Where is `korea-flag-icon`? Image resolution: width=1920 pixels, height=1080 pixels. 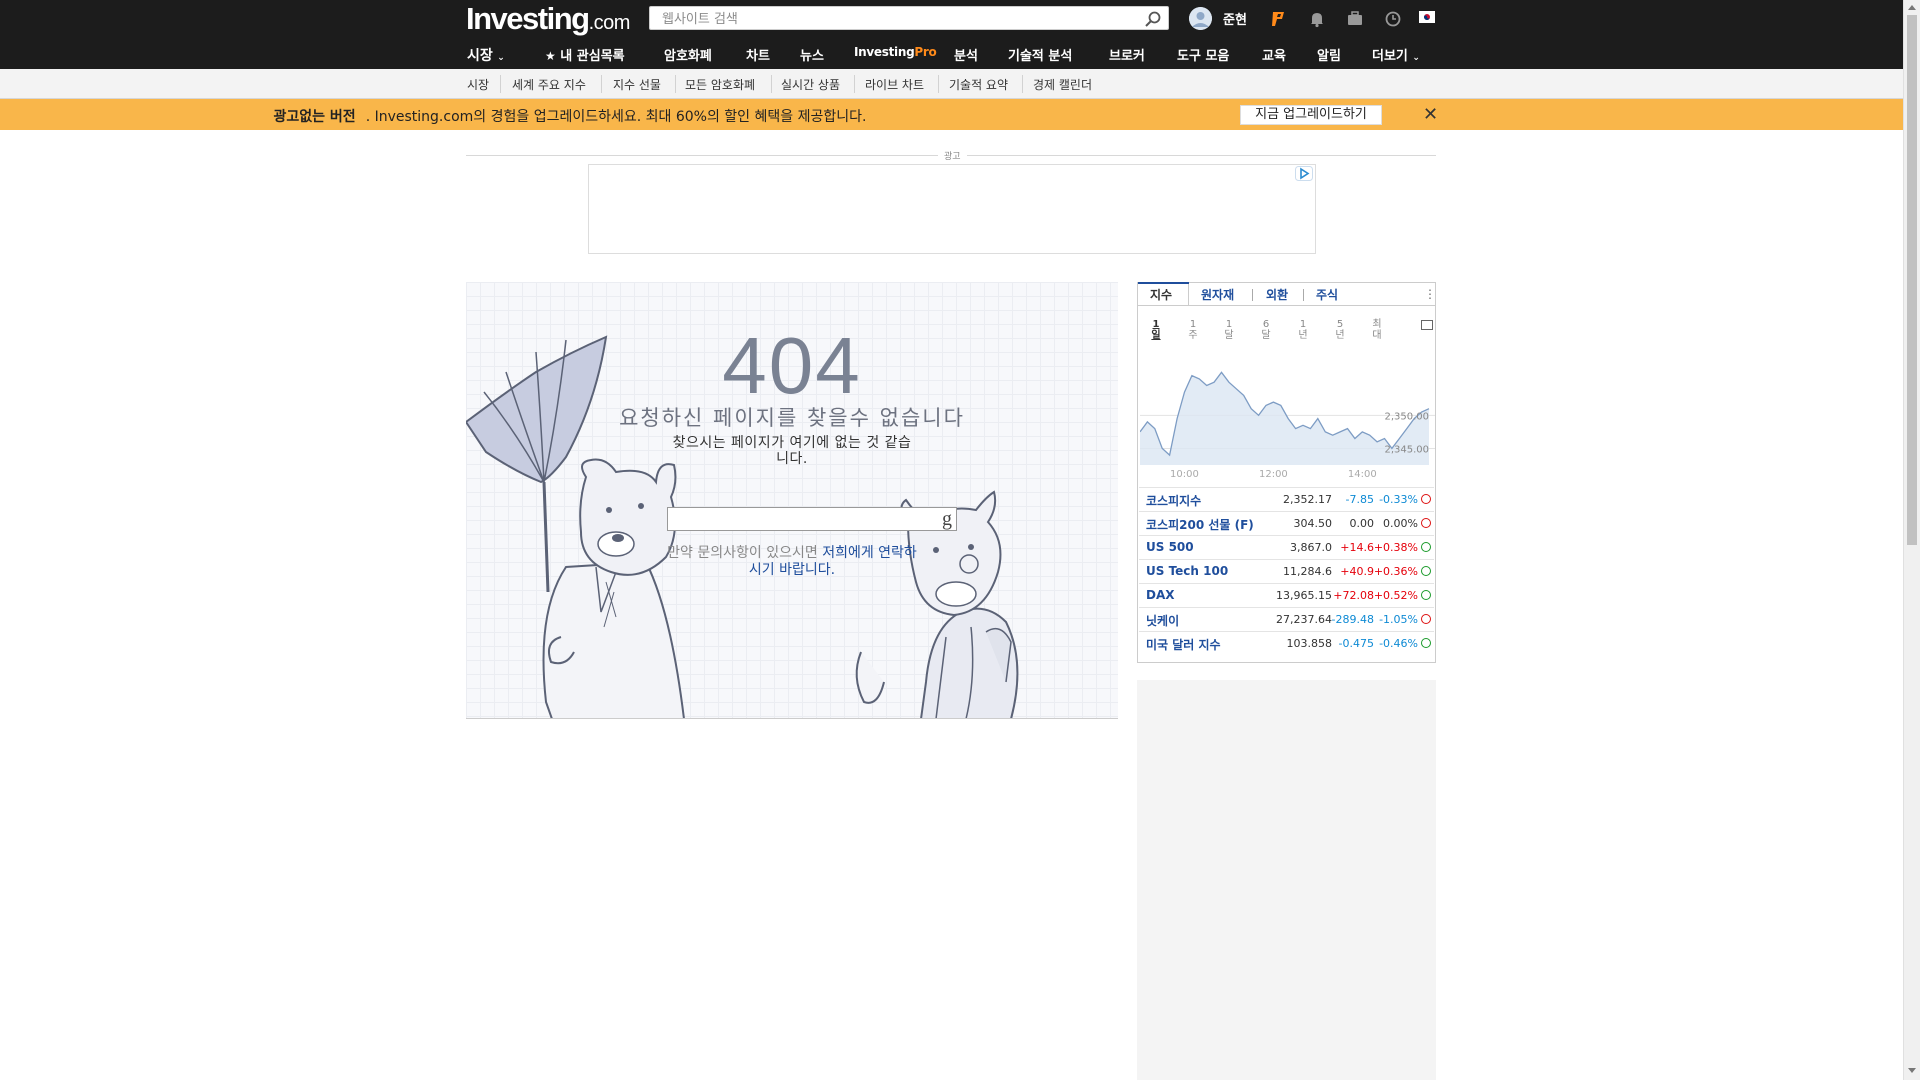
korea-flag-icon is located at coordinates (1427, 17).